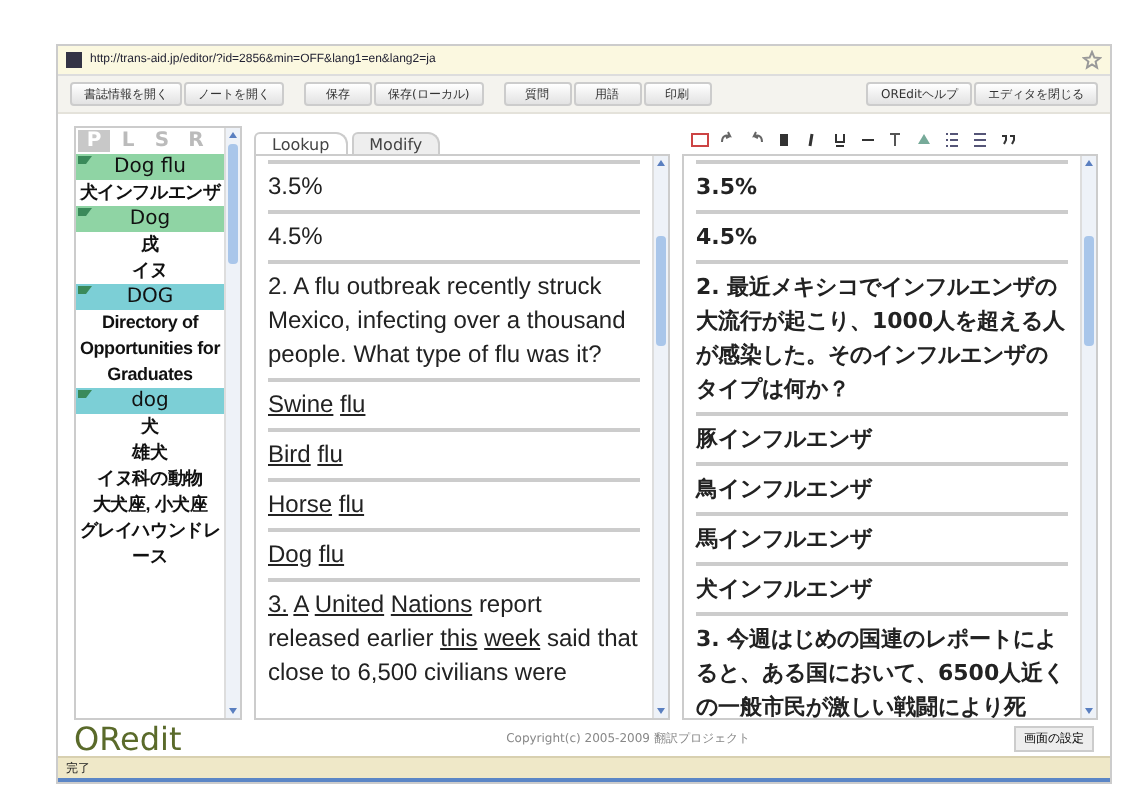 This screenshot has height=802, width=1136. I want to click on word-link: 3., so click(278, 604).